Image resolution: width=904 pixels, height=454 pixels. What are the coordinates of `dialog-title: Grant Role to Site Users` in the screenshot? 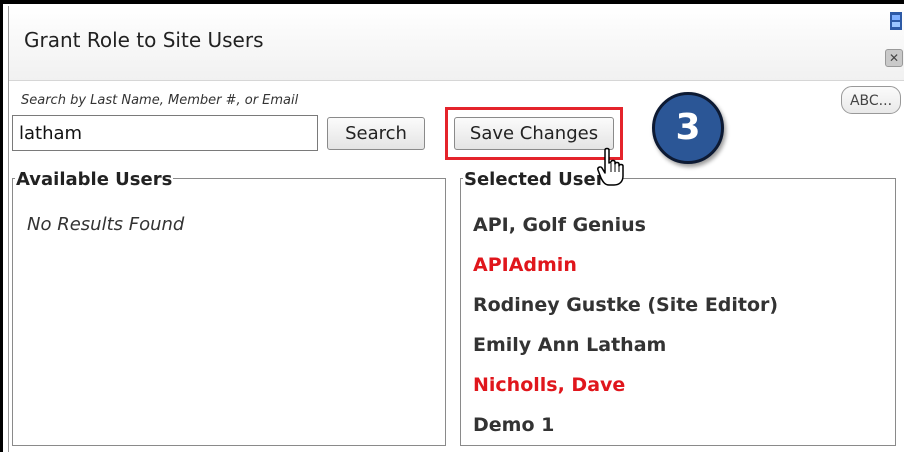 It's located at (144, 40).